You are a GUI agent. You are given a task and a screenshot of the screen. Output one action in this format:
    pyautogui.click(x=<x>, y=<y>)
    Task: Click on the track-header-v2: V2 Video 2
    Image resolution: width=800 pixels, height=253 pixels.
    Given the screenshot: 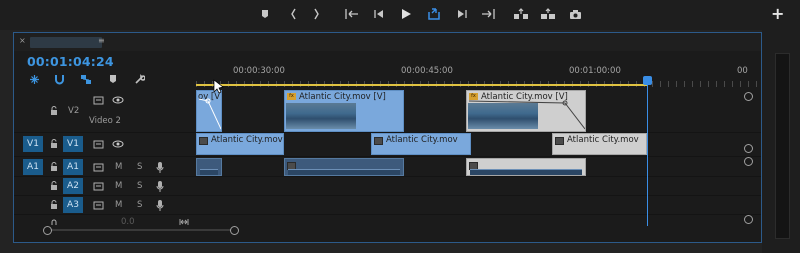 What is the action you would take?
    pyautogui.click(x=105, y=110)
    